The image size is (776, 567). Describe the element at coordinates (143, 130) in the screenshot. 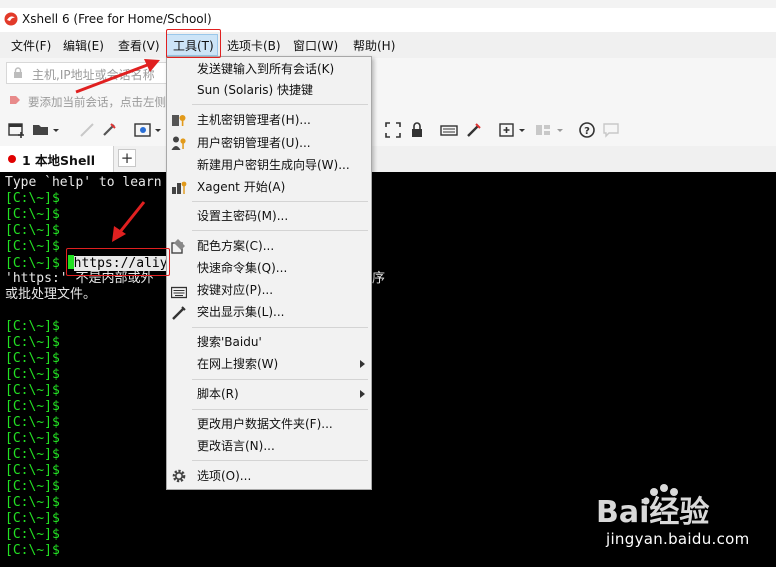

I see `properties-icon` at that location.